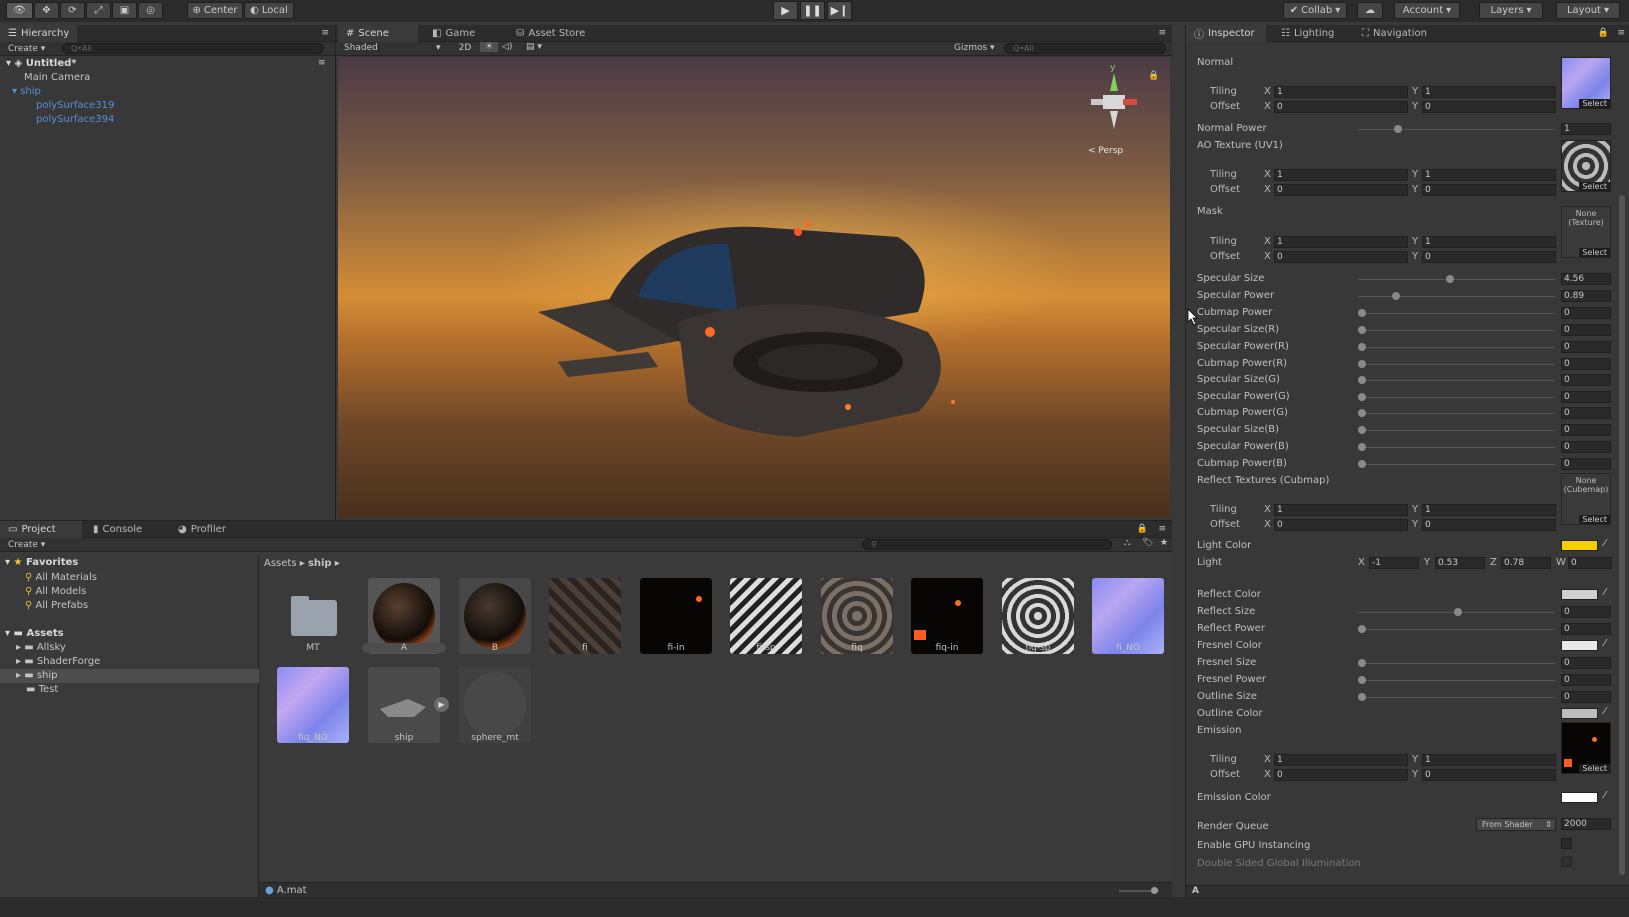  Describe the element at coordinates (41, 529) in the screenshot. I see `tab-project: ▭ Project` at that location.